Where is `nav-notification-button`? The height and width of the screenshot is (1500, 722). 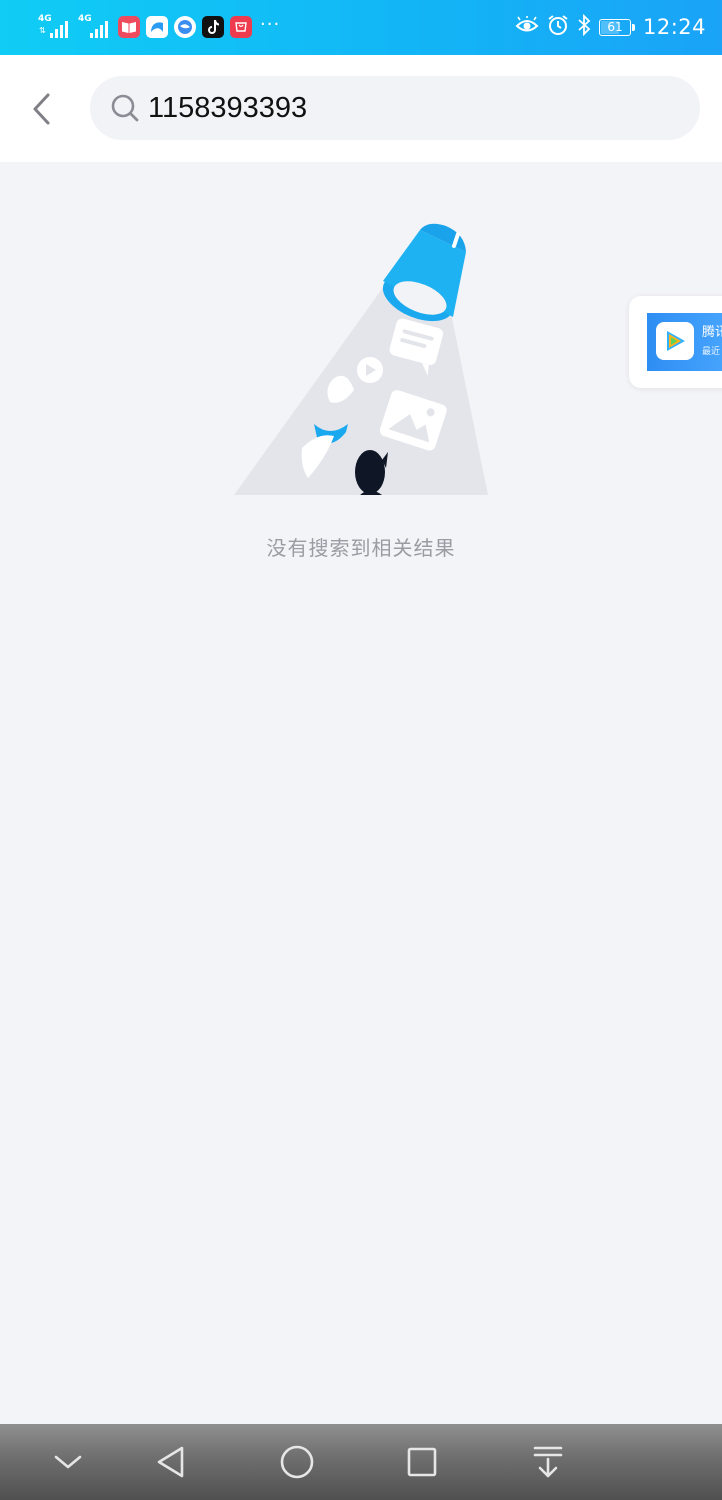 nav-notification-button is located at coordinates (548, 1462).